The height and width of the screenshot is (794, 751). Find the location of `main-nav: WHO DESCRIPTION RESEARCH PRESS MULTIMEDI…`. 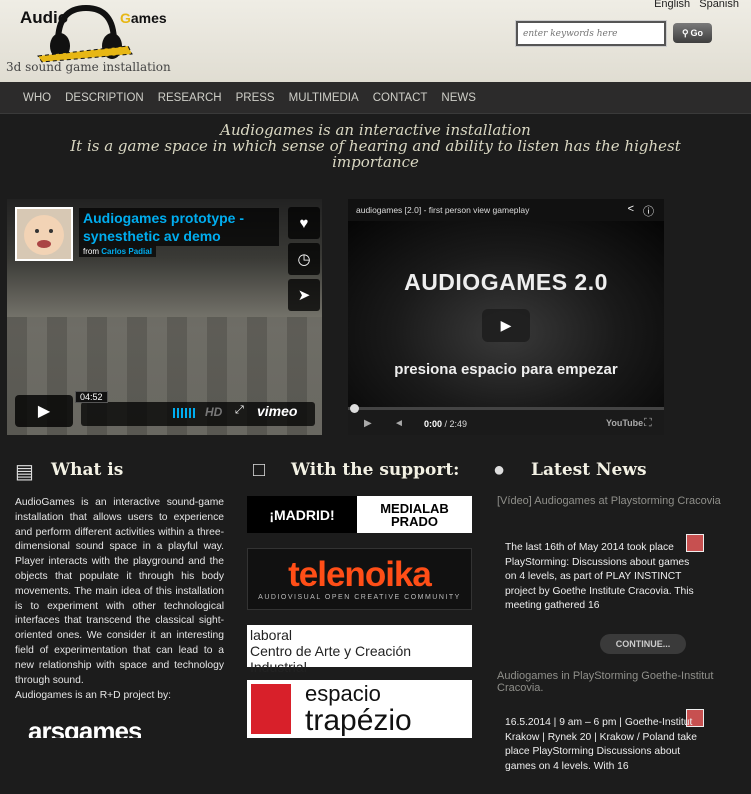

main-nav: WHO DESCRIPTION RESEARCH PRESS MULTIMEDI… is located at coordinates (375, 98).